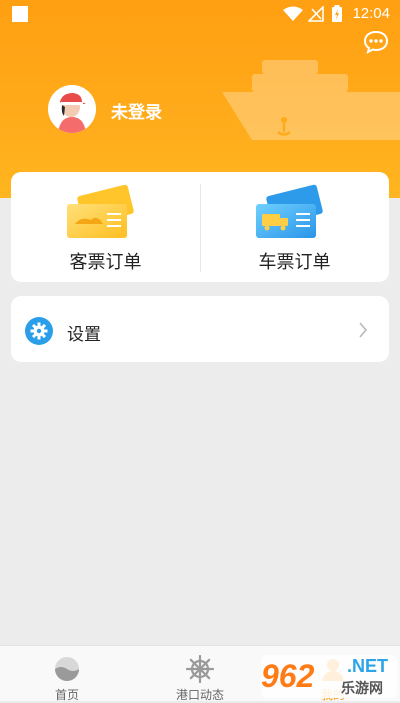 The height and width of the screenshot is (703, 400). Describe the element at coordinates (39, 331) in the screenshot. I see `gear-icon` at that location.